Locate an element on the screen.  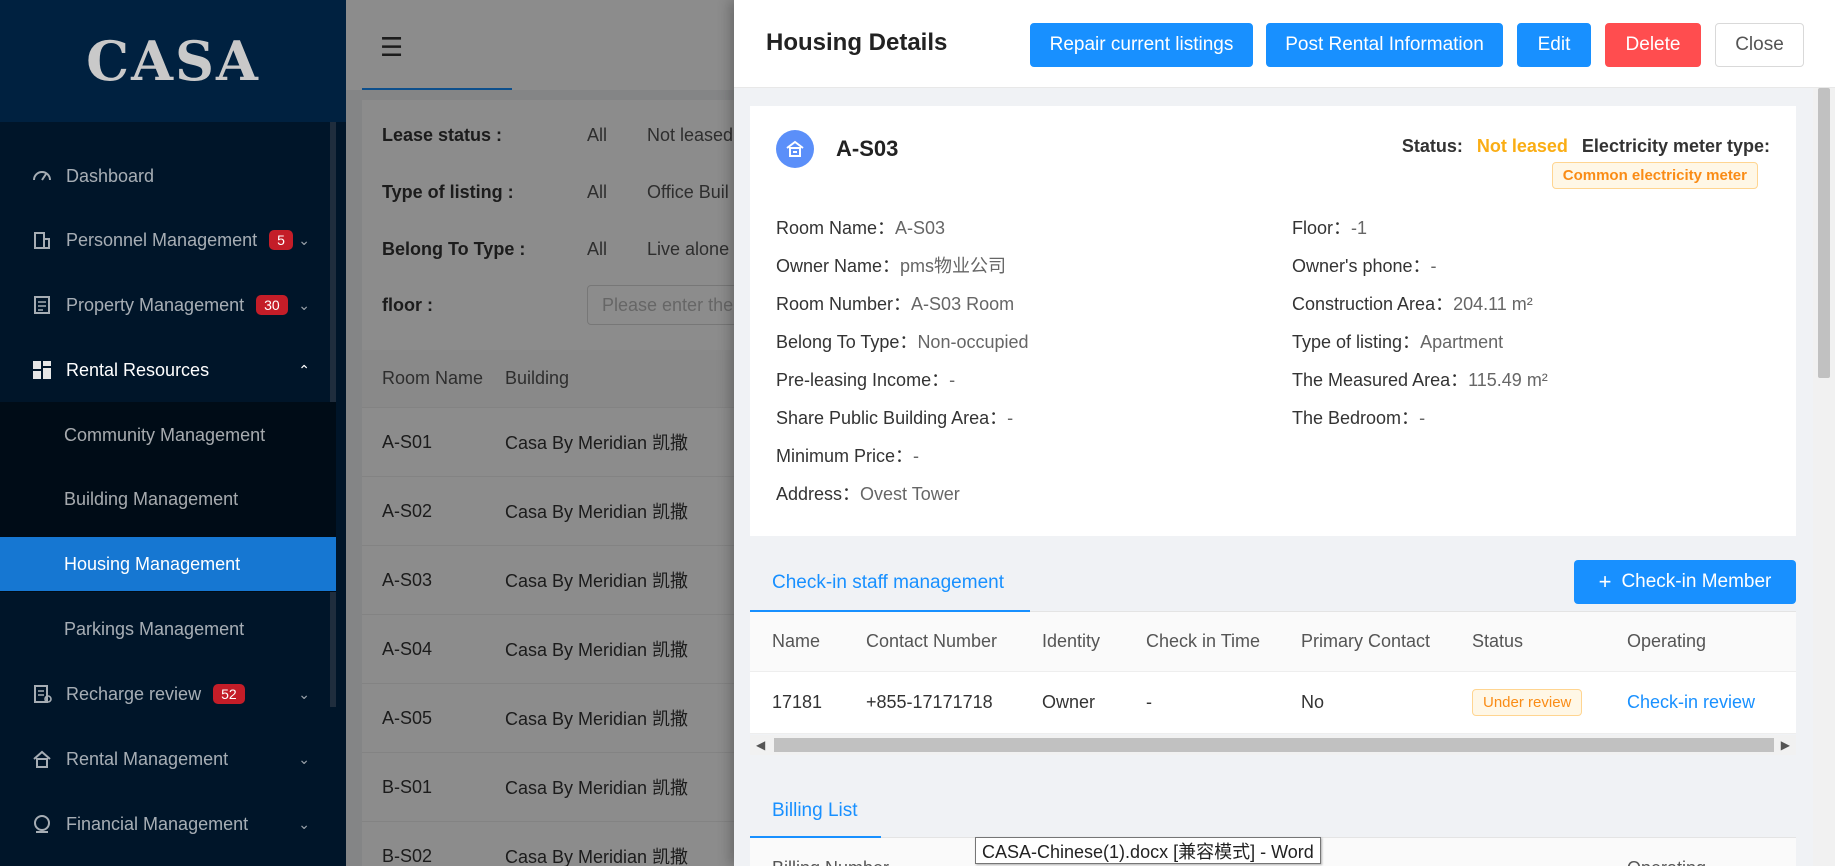
finance-icon is located at coordinates (42, 824).